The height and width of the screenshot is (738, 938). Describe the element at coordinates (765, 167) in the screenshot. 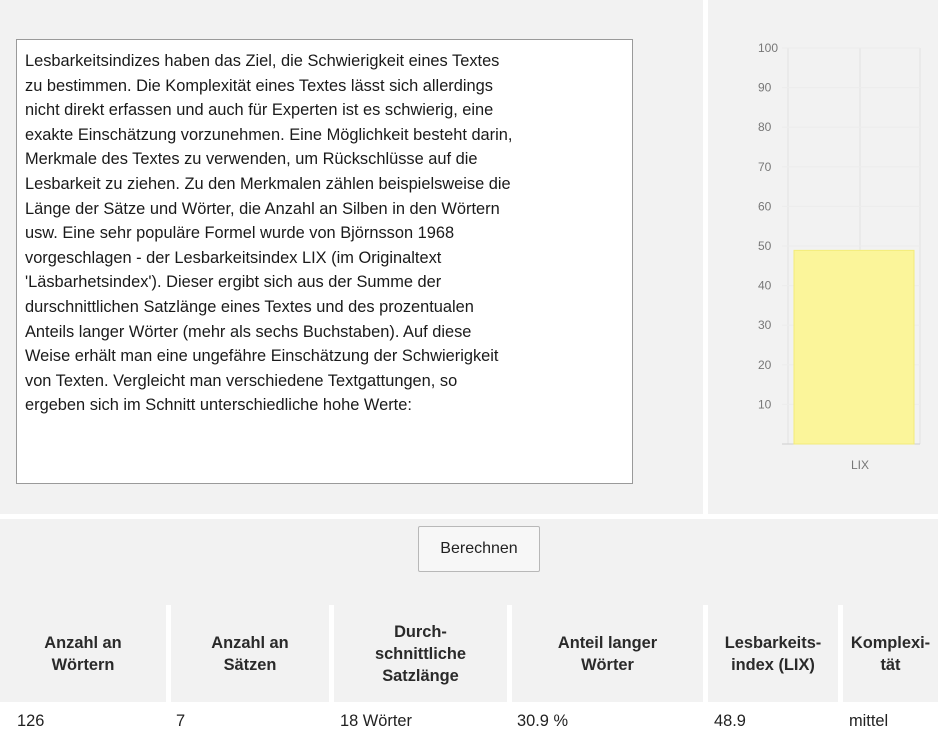

I see `y-tick-label: 70` at that location.